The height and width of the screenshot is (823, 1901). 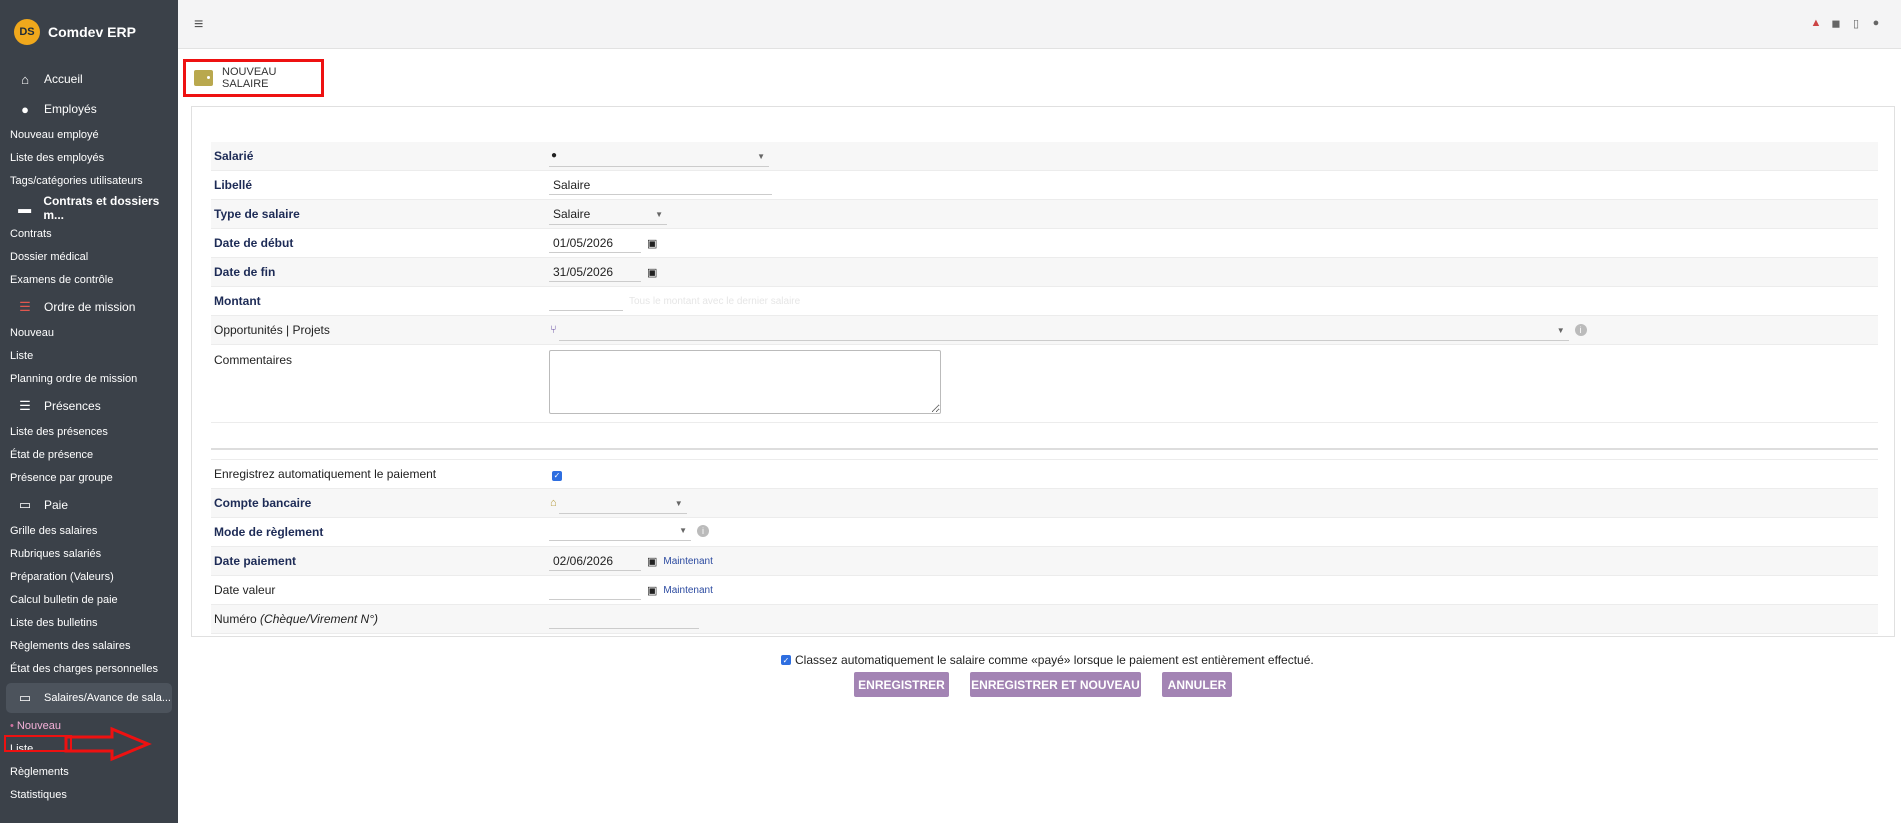 I want to click on sidebar-item-paie: ▭ Paie, so click(x=89, y=505).